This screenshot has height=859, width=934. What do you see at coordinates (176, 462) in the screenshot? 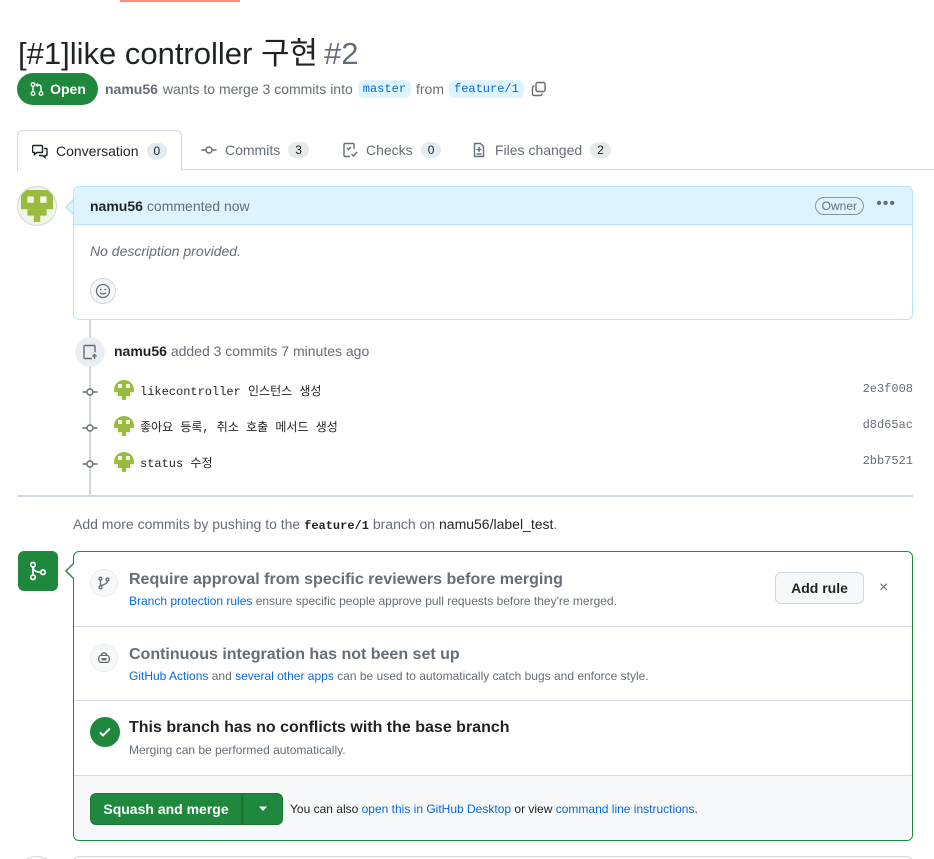
I see `commit-message: status 수정` at bounding box center [176, 462].